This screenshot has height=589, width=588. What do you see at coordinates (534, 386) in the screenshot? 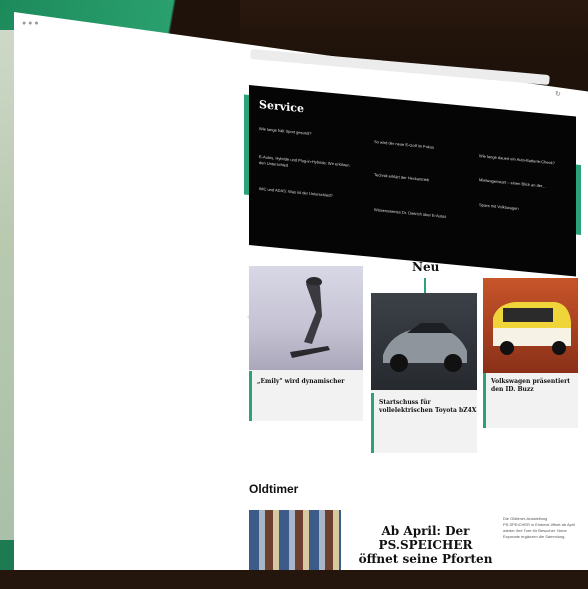
I see `article-title: Volkswagen präsentiert den ID. Buzz` at bounding box center [534, 386].